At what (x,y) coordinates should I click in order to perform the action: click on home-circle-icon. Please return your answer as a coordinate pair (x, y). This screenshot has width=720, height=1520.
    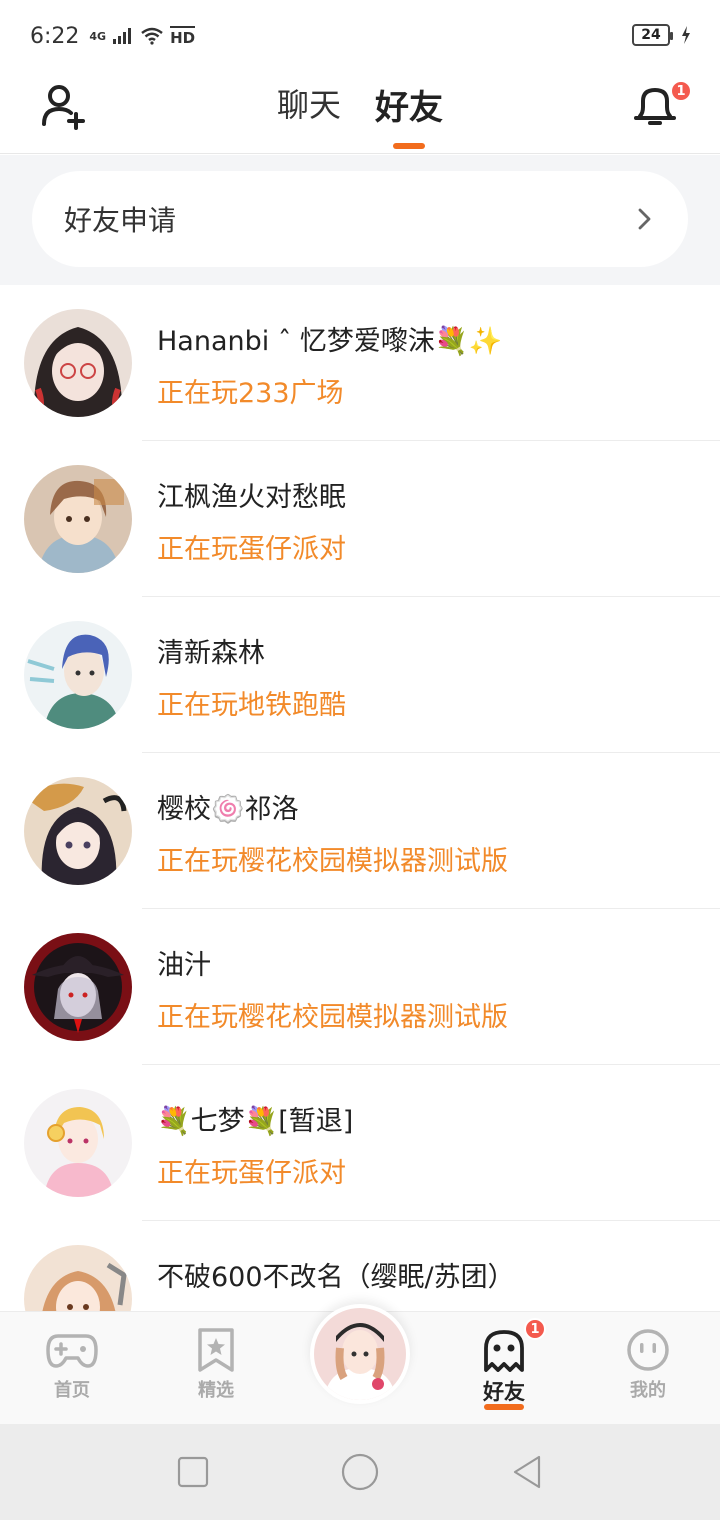
    Looking at the image, I should click on (360, 1472).